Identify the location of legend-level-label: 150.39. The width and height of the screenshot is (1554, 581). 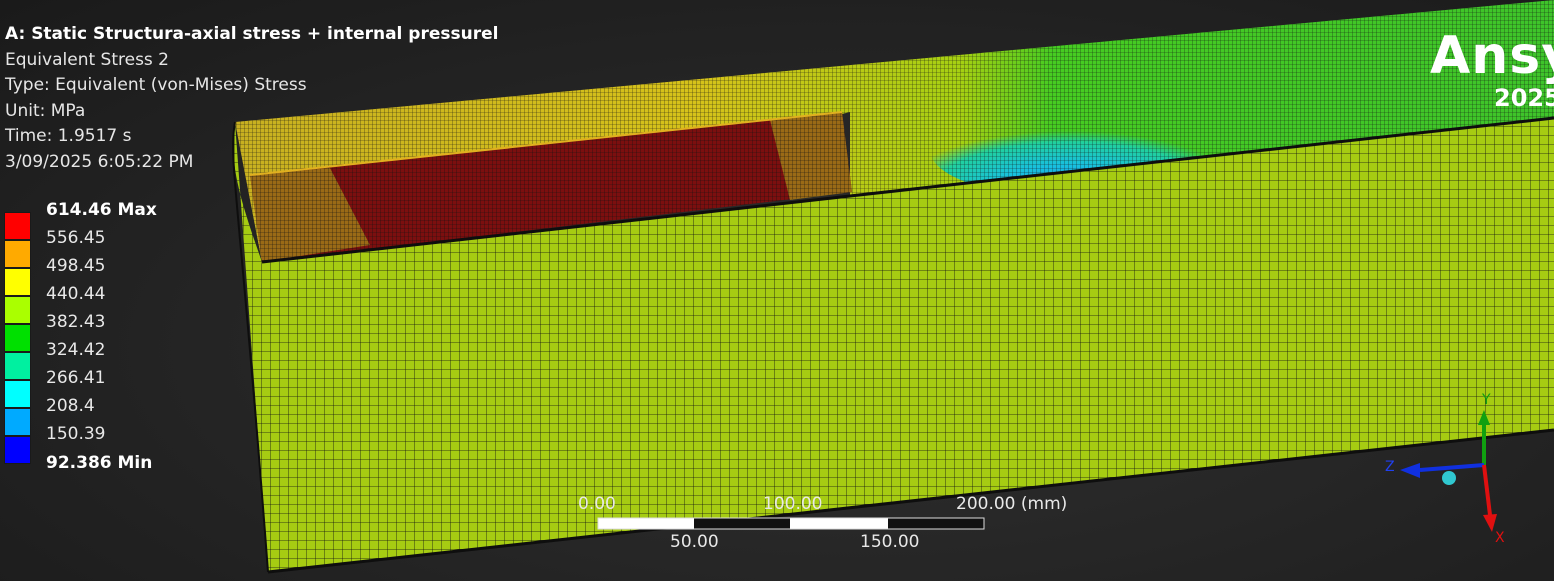
(76, 434).